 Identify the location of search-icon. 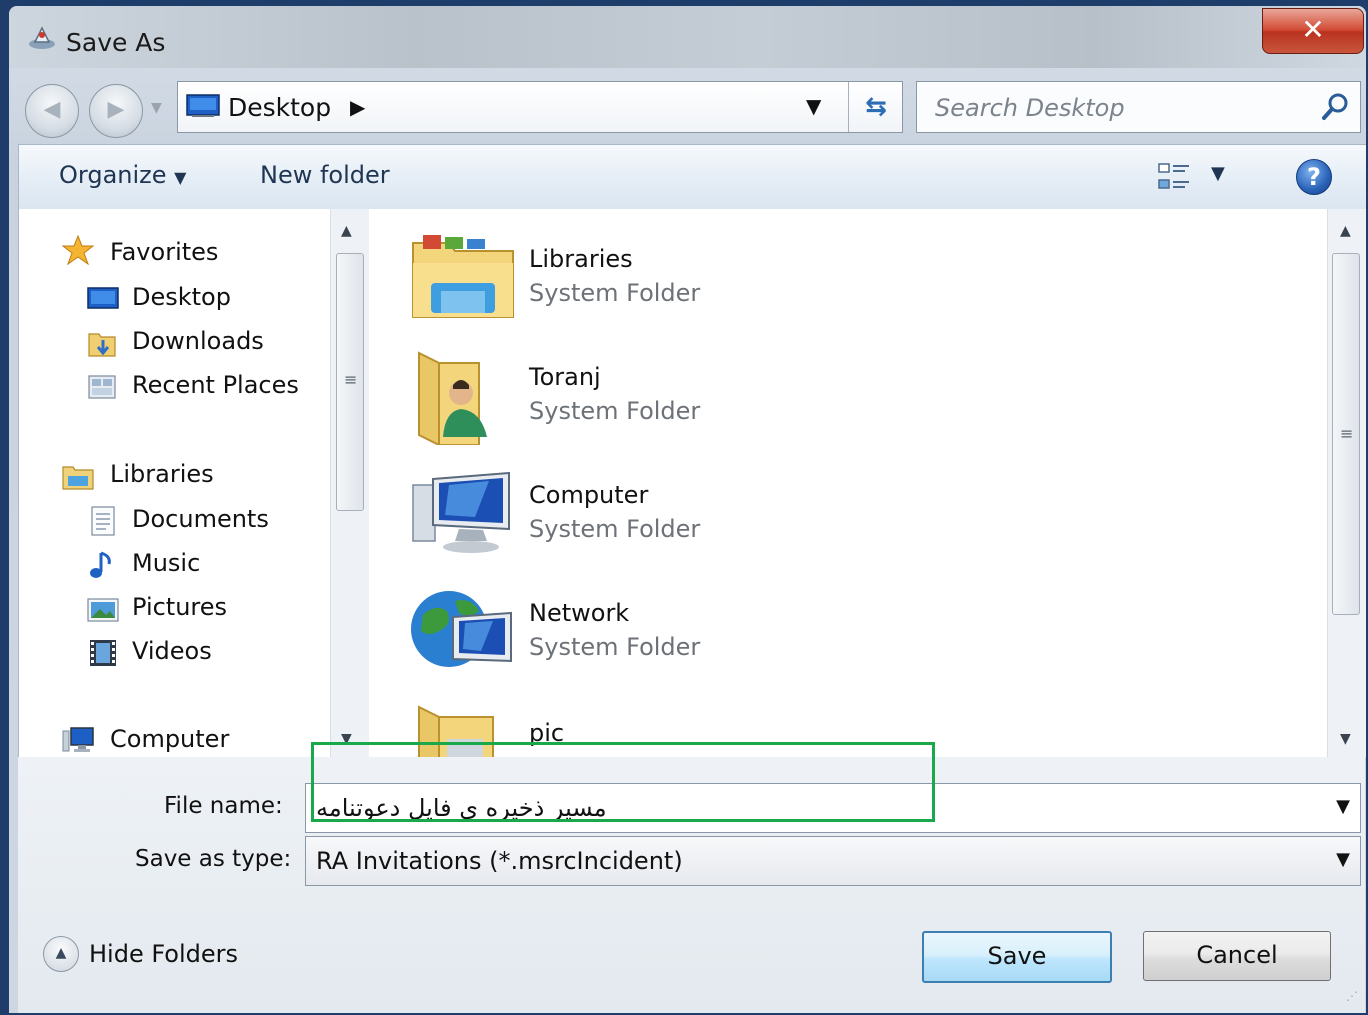
(1335, 107).